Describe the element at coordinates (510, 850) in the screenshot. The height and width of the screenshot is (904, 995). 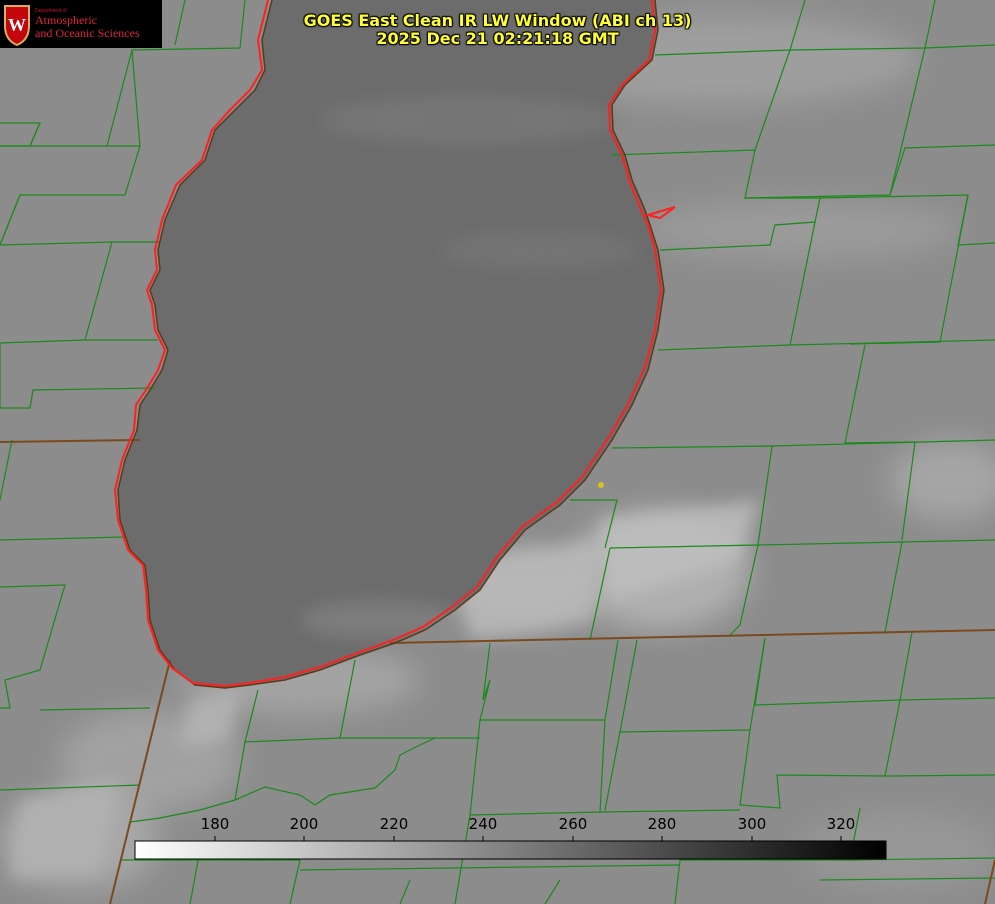
I see `colorbar` at that location.